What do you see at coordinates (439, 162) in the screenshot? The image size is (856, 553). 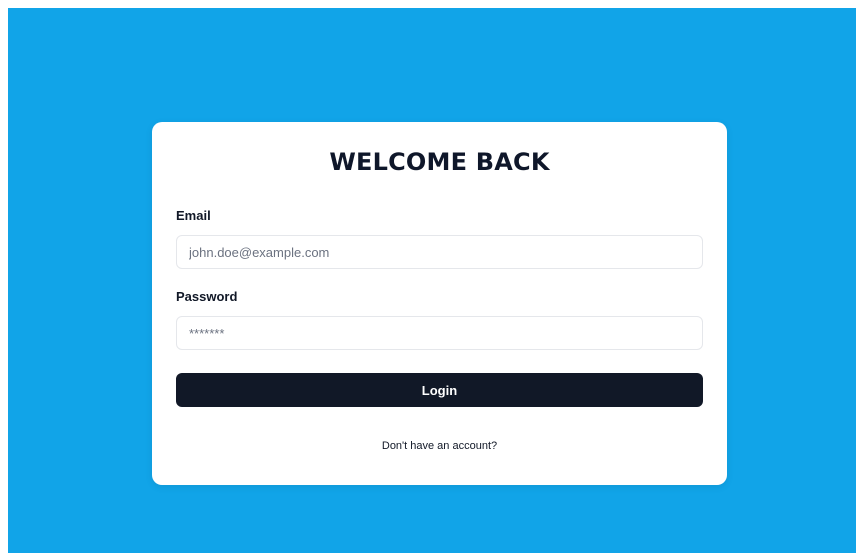 I see `page-title: WELCOME BACK` at bounding box center [439, 162].